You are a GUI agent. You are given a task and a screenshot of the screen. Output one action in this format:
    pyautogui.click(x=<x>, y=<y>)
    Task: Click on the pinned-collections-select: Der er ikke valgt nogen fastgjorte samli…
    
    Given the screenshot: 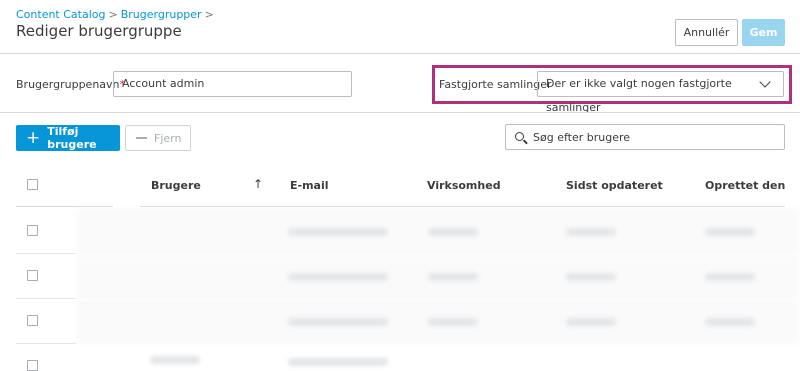 What is the action you would take?
    pyautogui.click(x=660, y=92)
    